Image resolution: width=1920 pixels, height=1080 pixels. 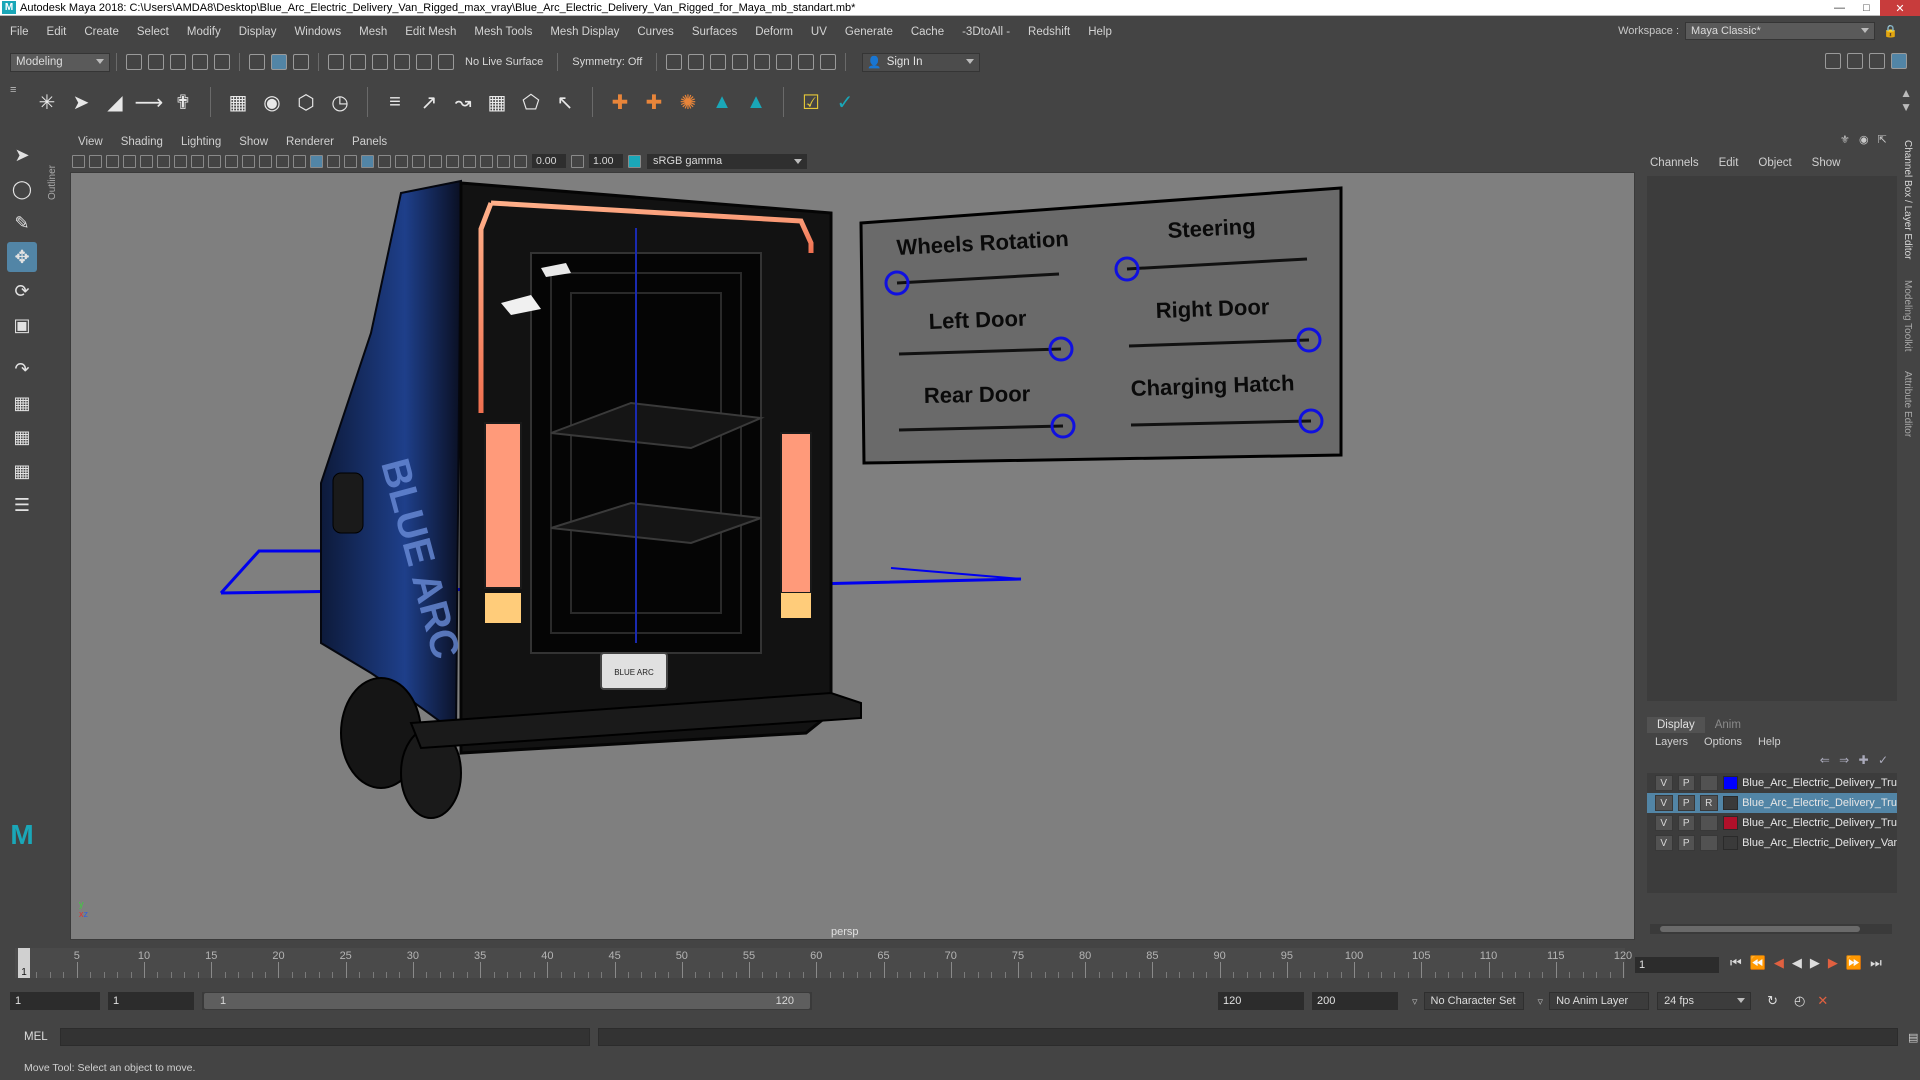 I want to click on pin-icon: ⚜, so click(x=1845, y=140).